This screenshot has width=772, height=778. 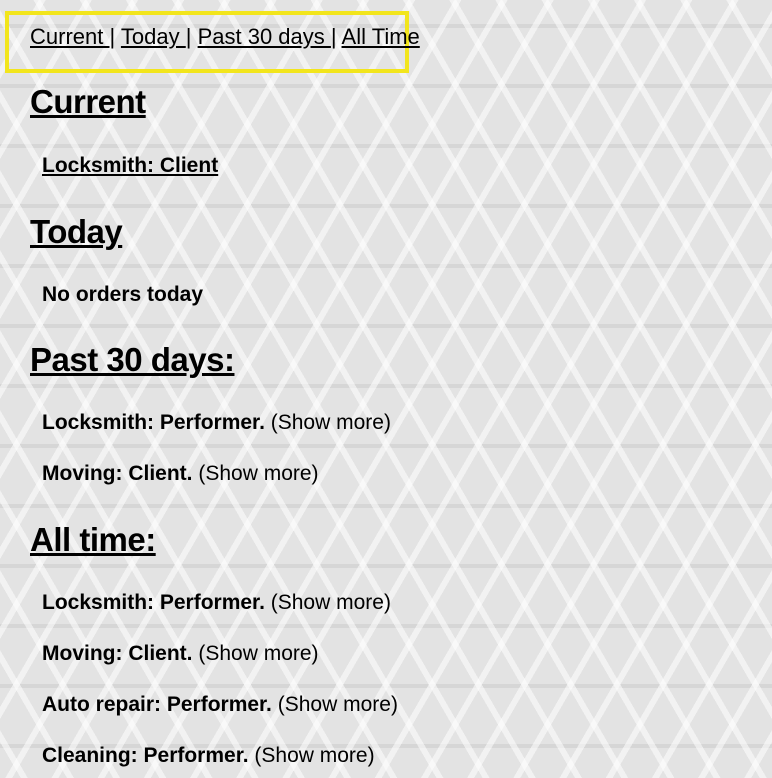 I want to click on order-role: Auto repair: Performer., so click(x=157, y=704).